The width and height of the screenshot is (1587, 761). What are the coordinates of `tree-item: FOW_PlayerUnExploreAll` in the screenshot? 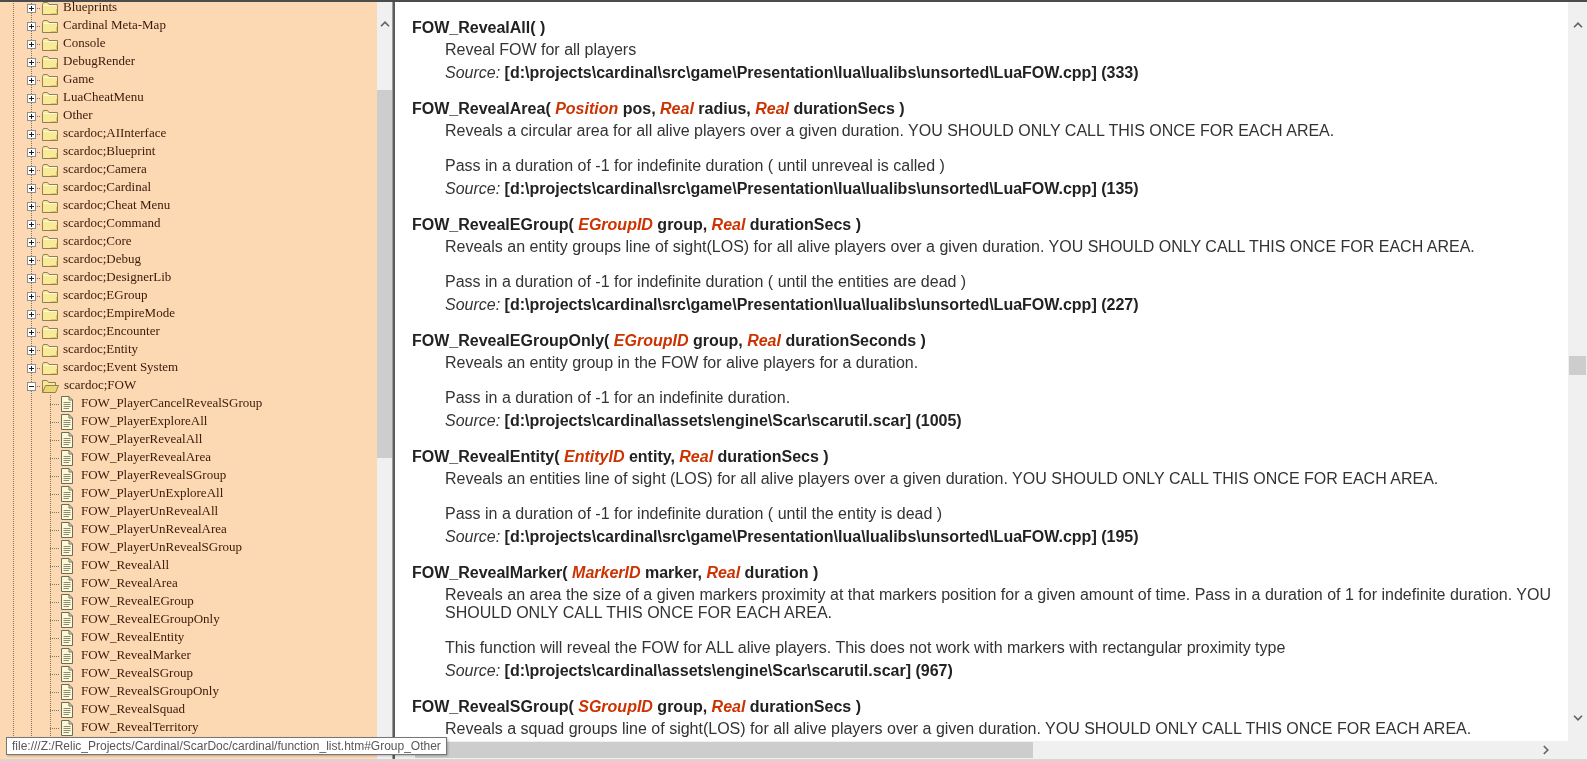 It's located at (152, 492).